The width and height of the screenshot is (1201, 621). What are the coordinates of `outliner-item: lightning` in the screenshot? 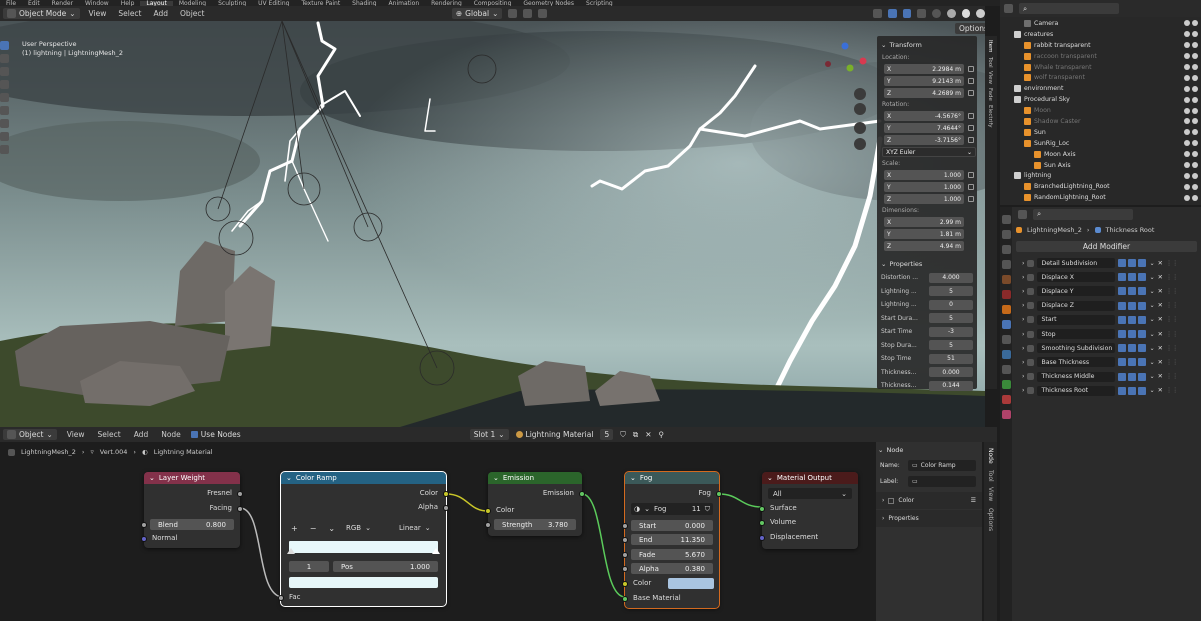 It's located at (1100, 175).